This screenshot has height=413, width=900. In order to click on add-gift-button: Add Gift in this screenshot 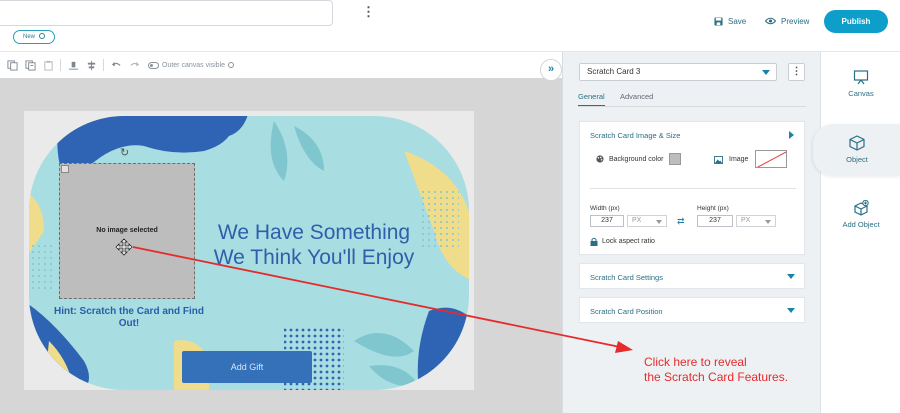, I will do `click(247, 367)`.